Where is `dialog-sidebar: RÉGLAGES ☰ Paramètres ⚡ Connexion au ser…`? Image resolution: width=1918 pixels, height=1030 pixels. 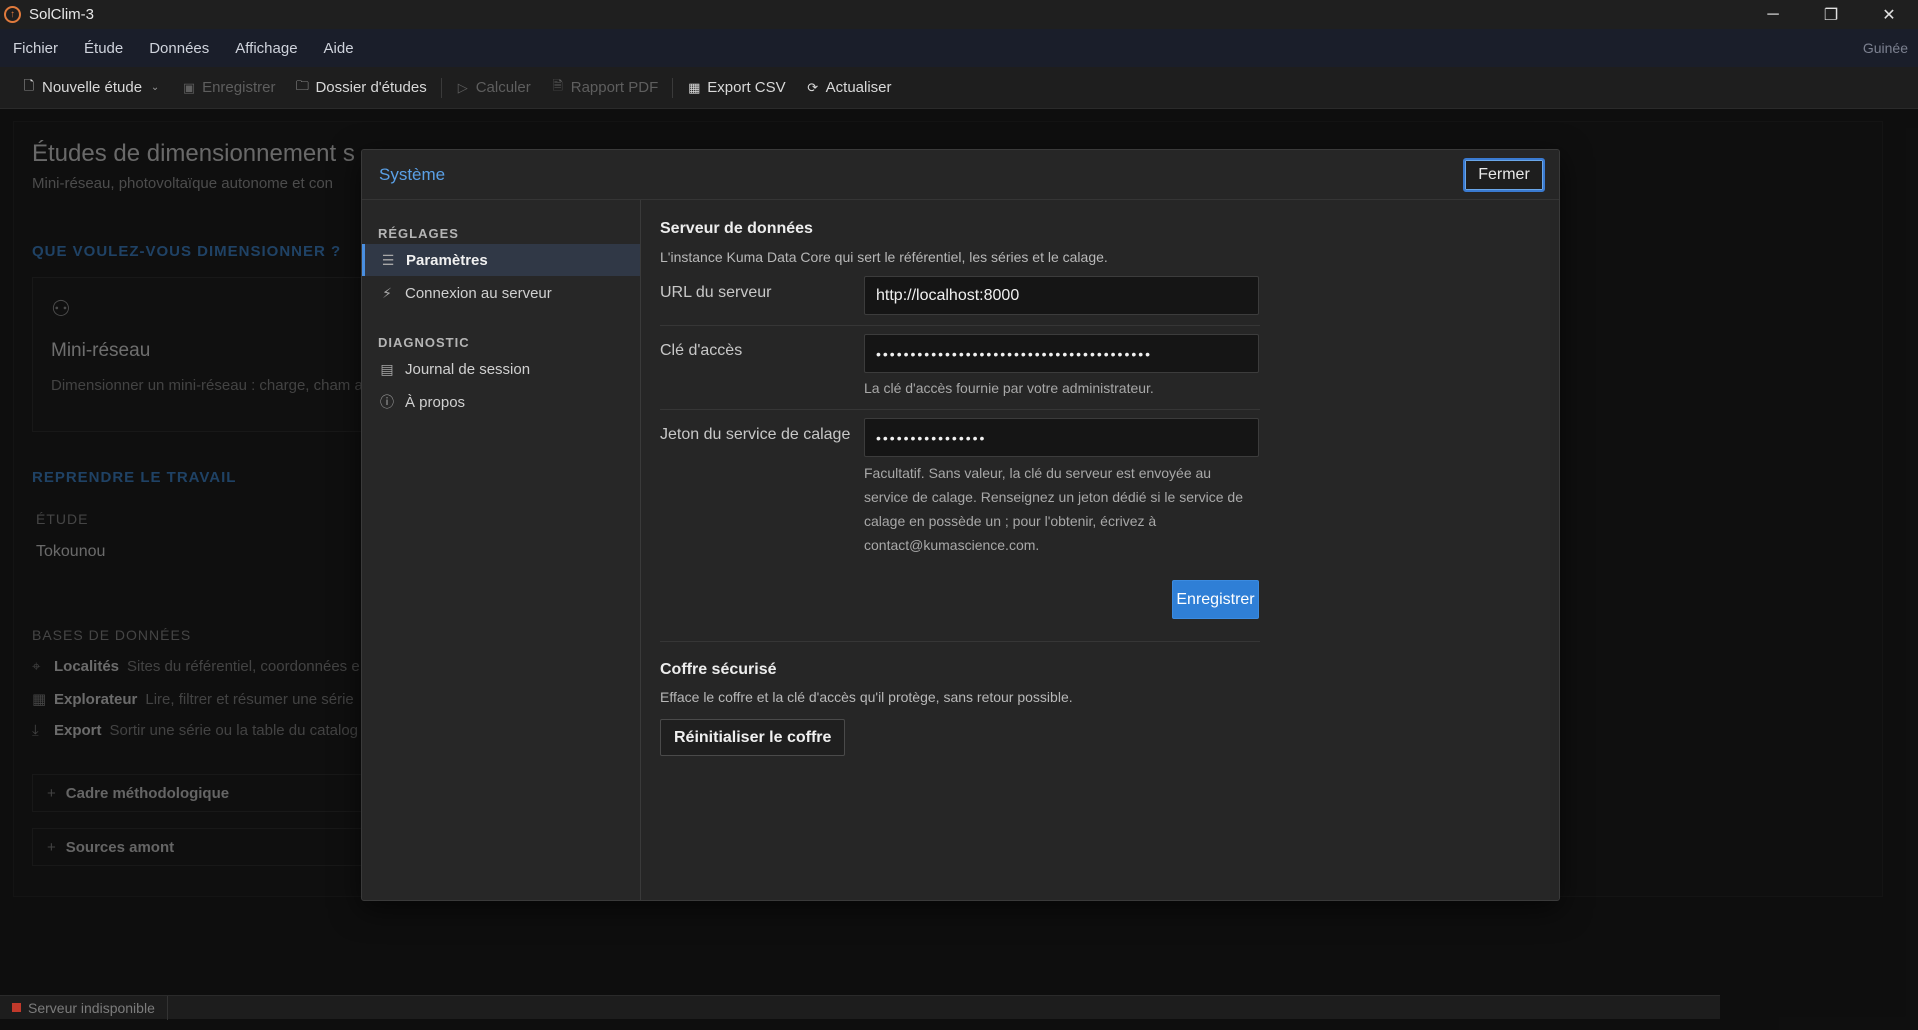
dialog-sidebar: RÉGLAGES ☰ Paramètres ⚡ Connexion au ser… is located at coordinates (501, 550).